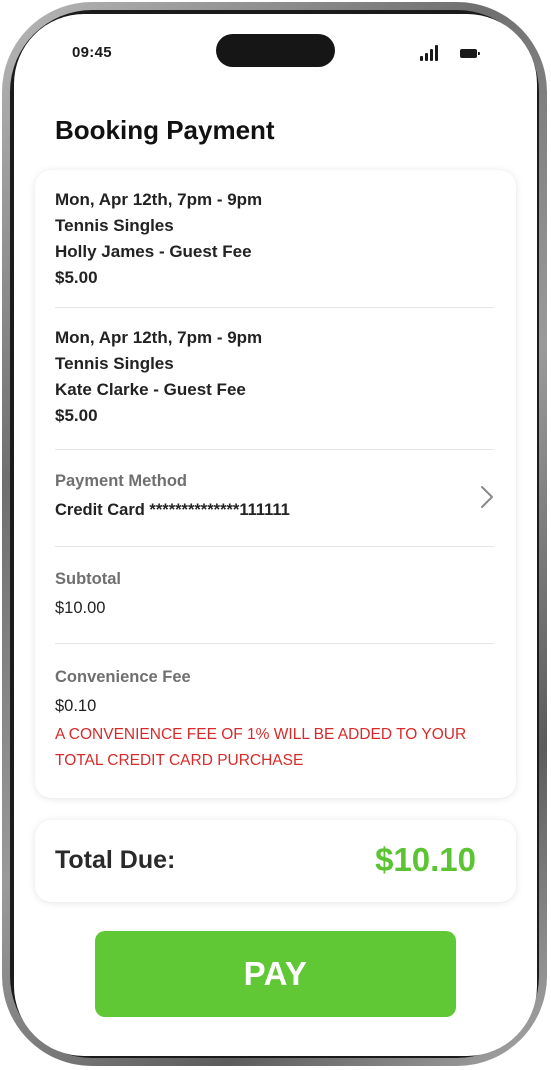 This screenshot has height=1070, width=551. I want to click on warning-line-2: TOTAL CREDIT CARD PURCHASE, so click(179, 760).